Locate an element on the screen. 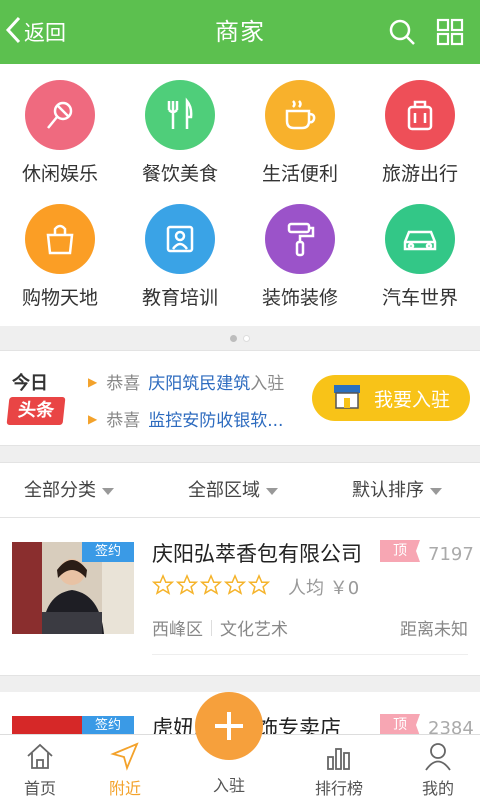  district-label: 西峰区 is located at coordinates (177, 630).